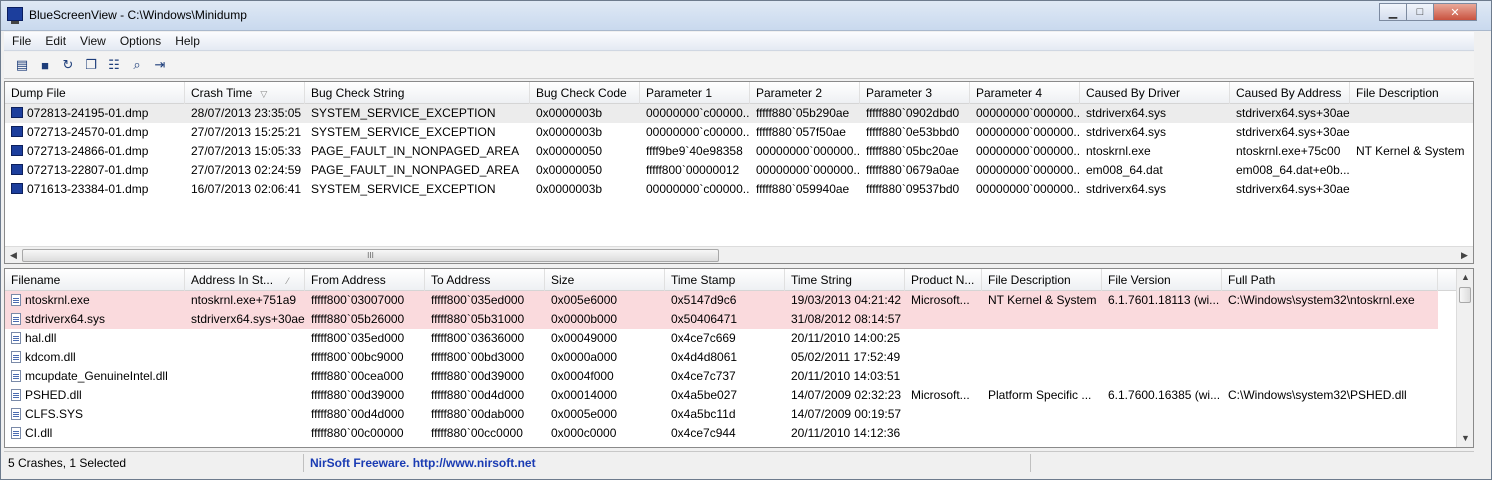 This screenshot has width=1492, height=480. I want to click on cell-to-address: fffff880`00d39000, so click(485, 376).